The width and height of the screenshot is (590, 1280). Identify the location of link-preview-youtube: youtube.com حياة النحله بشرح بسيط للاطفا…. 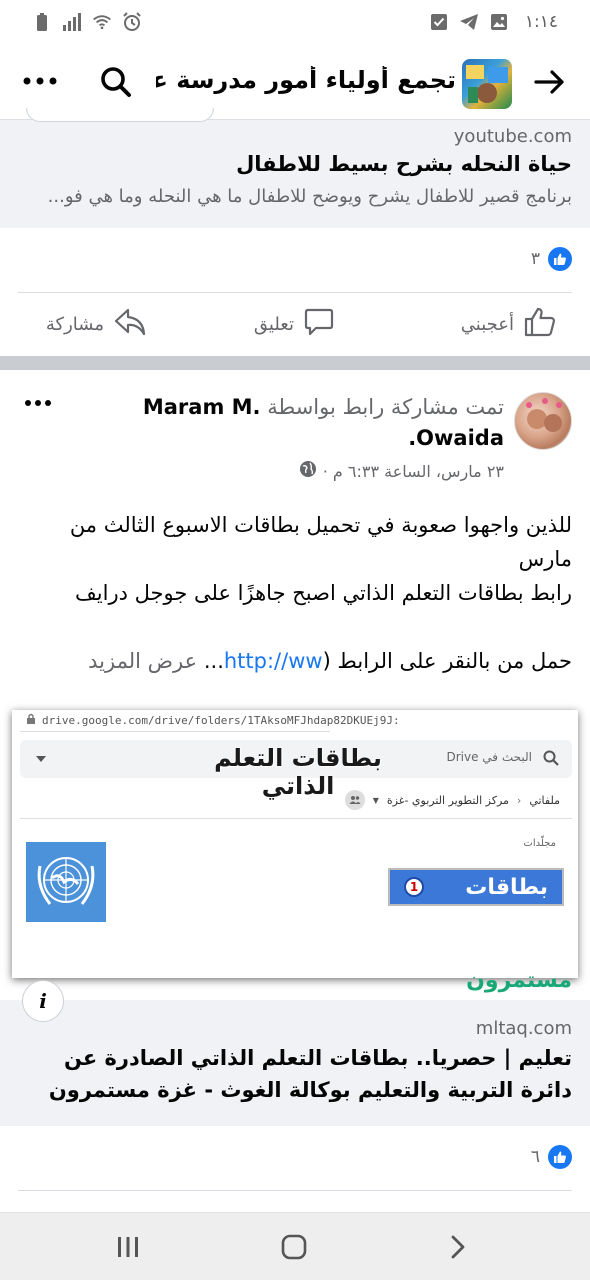
(295, 174).